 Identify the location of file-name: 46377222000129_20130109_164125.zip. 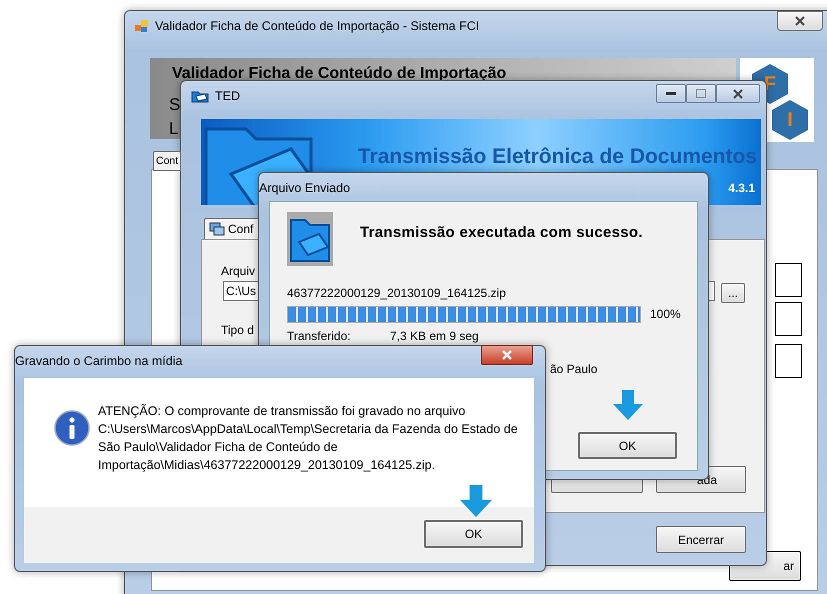
(396, 293).